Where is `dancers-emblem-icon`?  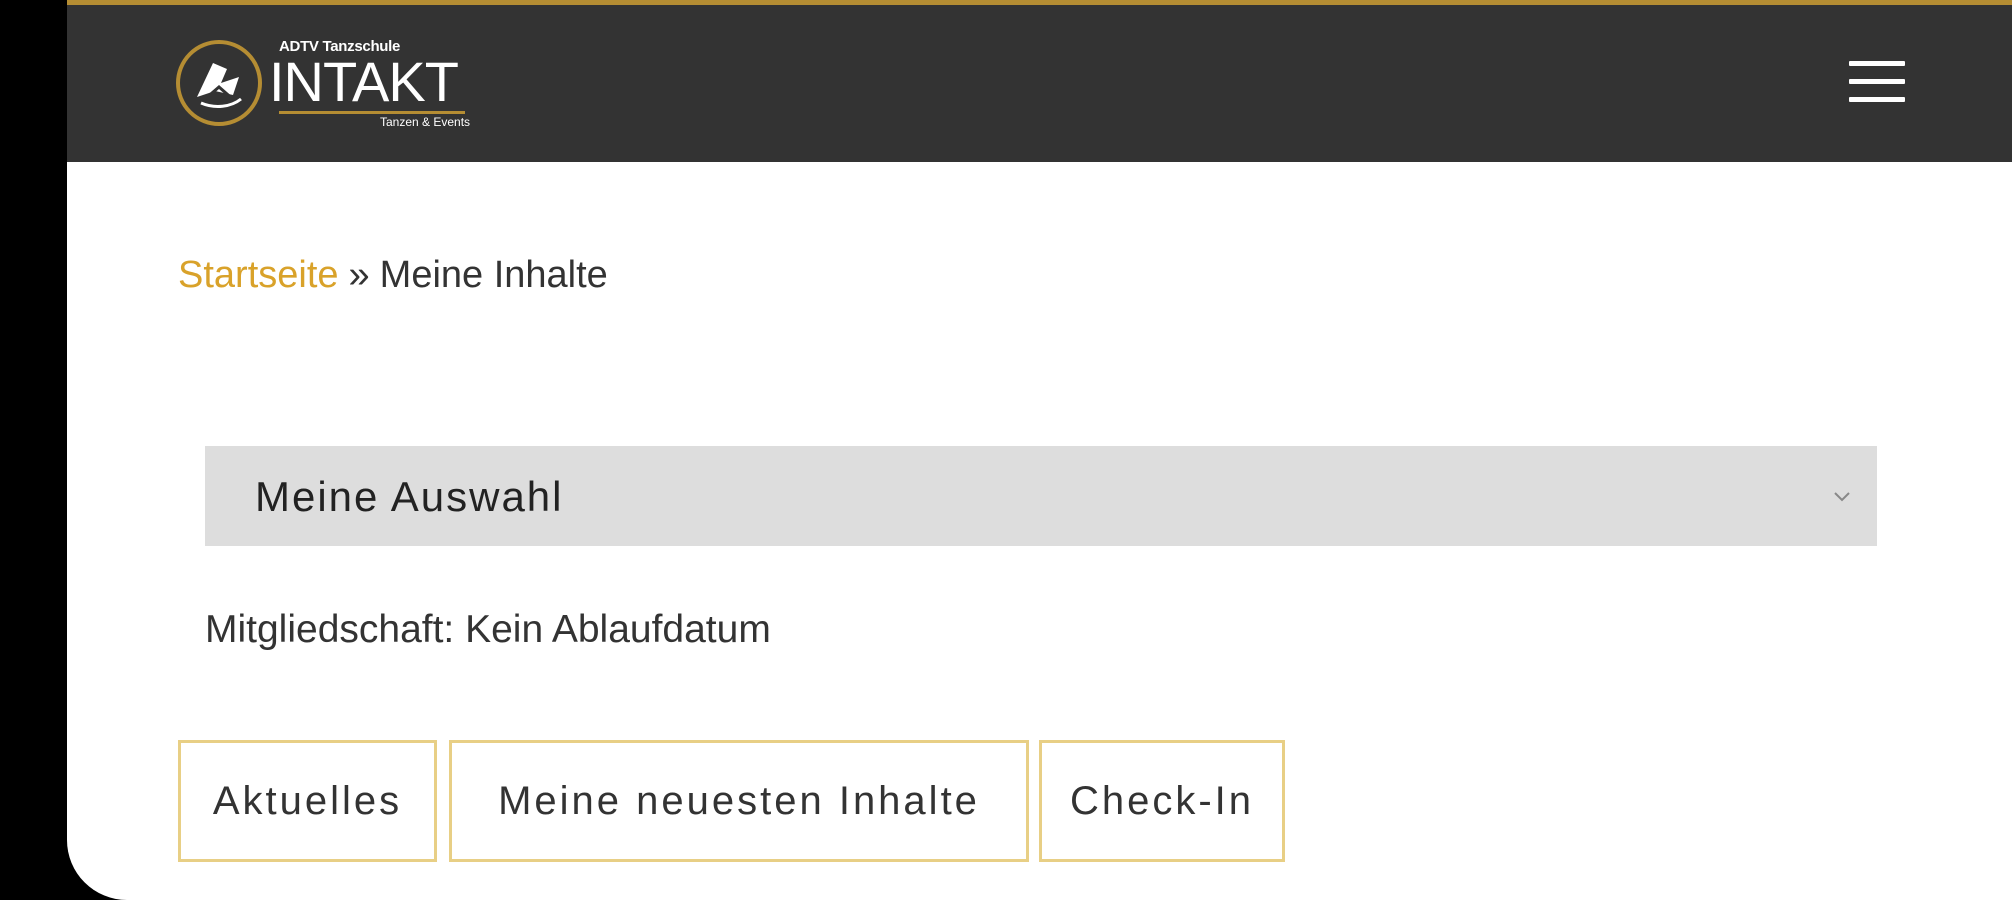
dancers-emblem-icon is located at coordinates (219, 83).